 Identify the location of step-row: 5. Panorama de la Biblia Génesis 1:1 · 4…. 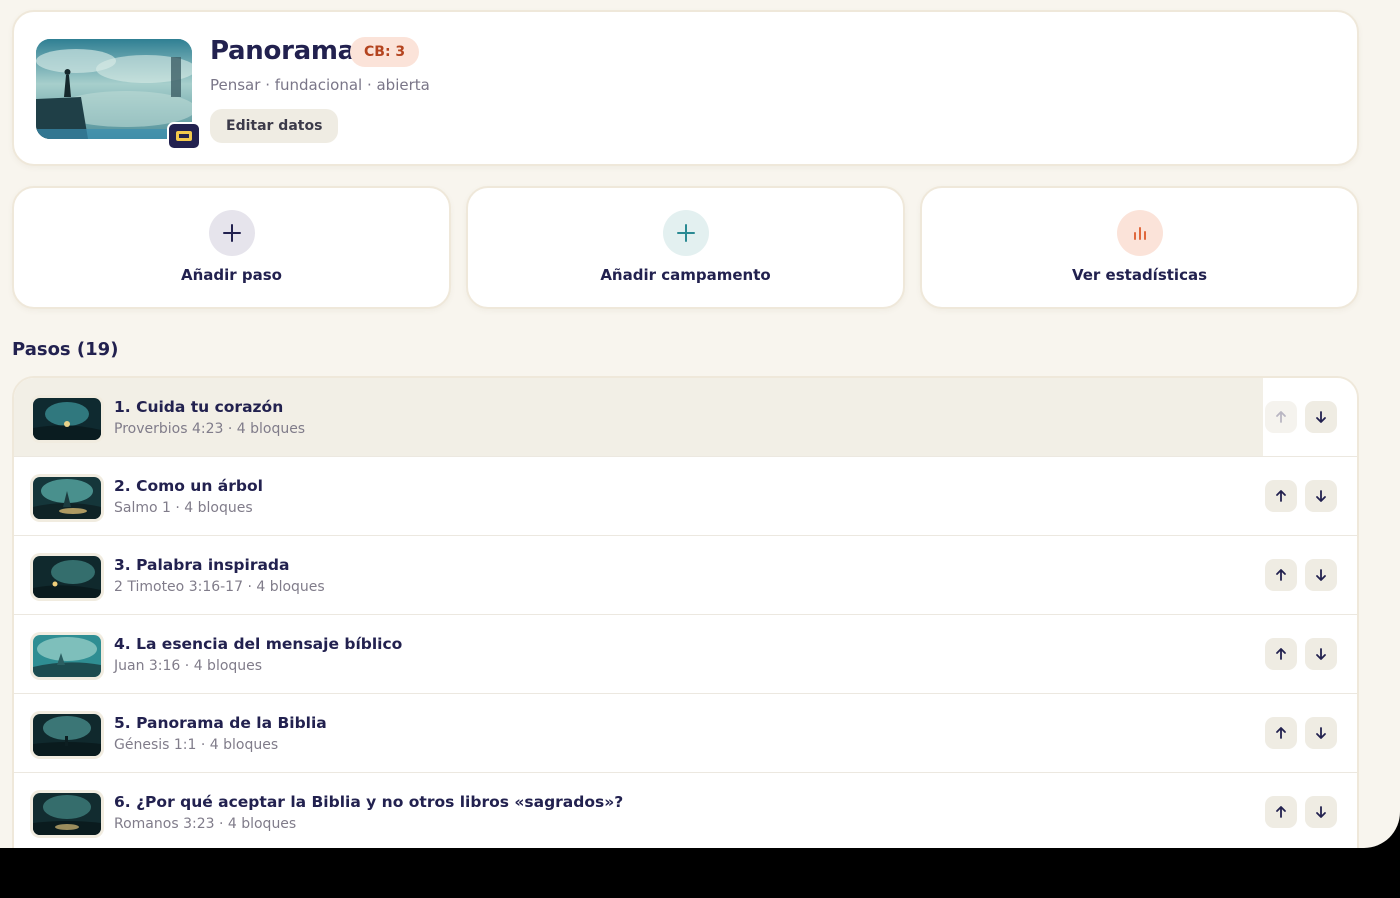
(685, 733).